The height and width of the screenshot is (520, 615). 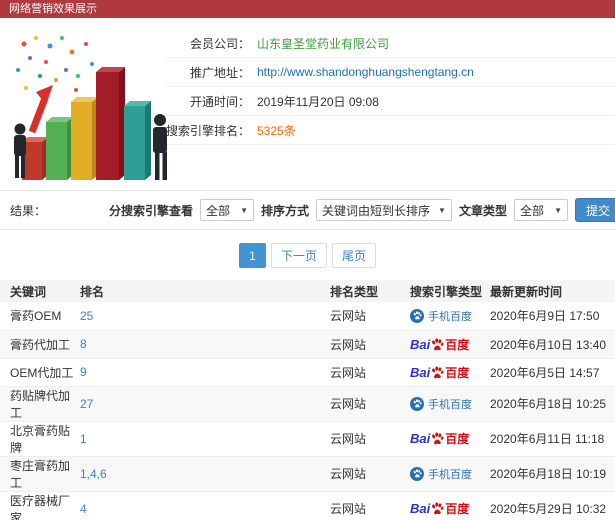 What do you see at coordinates (40, 404) in the screenshot?
I see `keyword-cell: 药贴牌代加工` at bounding box center [40, 404].